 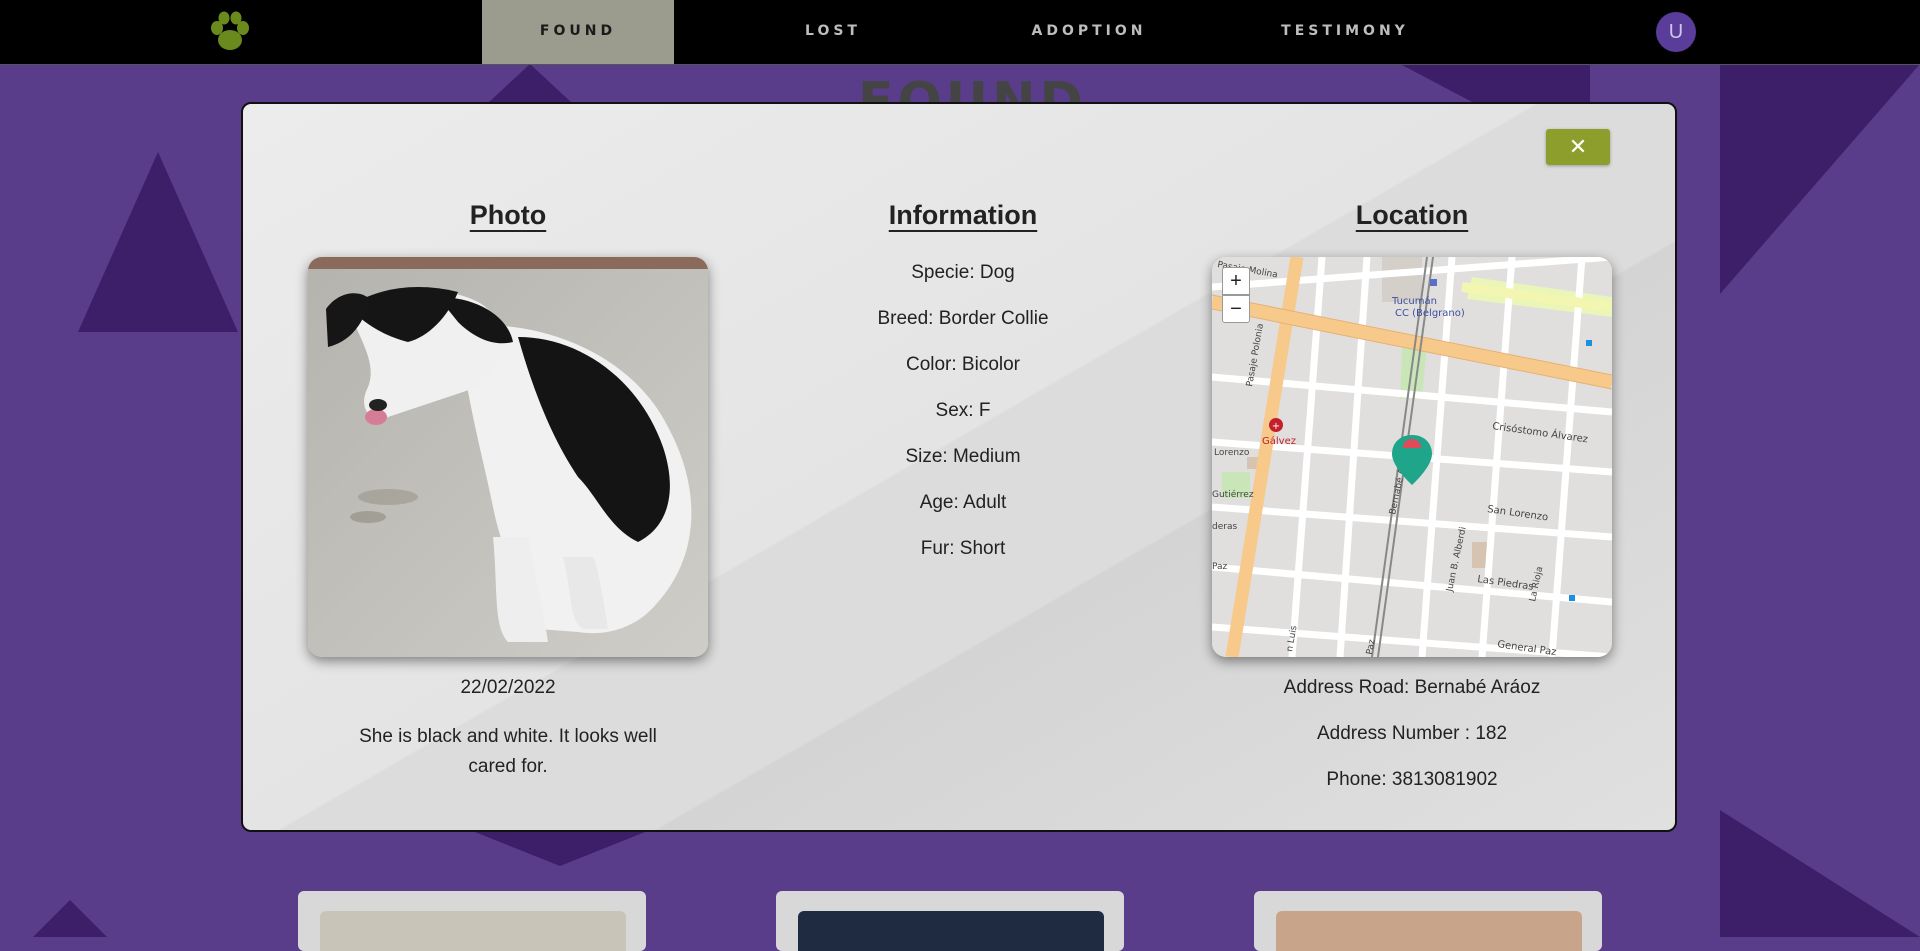 I want to click on map-zoom-in-button: +, so click(x=1236, y=281).